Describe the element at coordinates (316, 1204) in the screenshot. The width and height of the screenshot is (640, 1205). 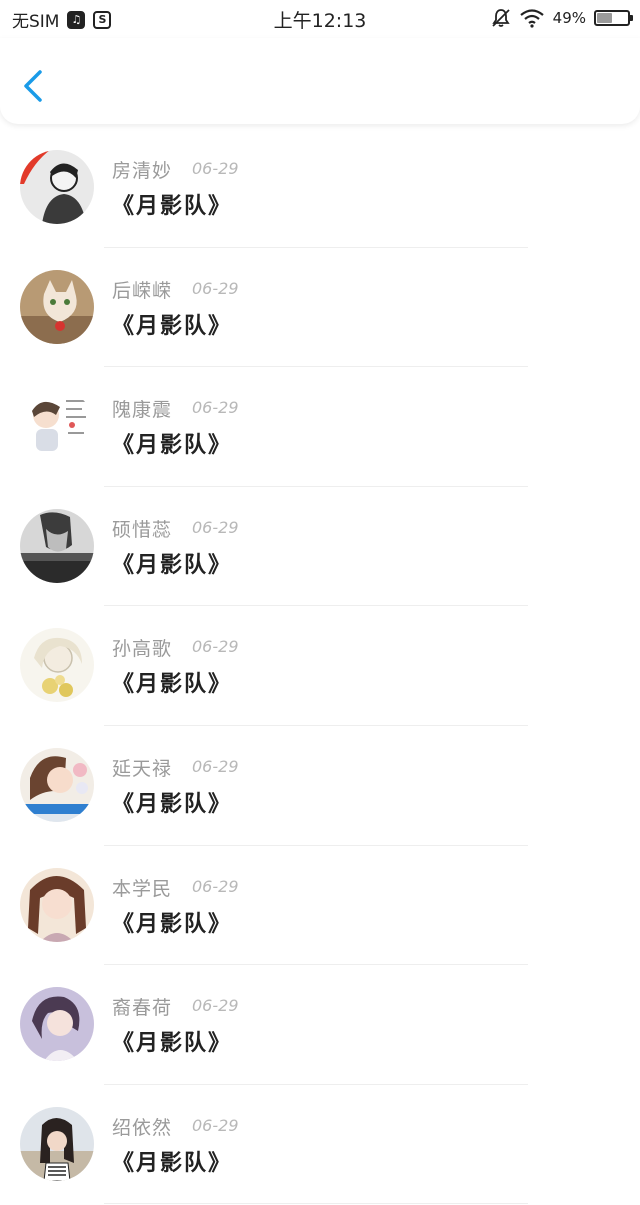
I see `divider` at that location.